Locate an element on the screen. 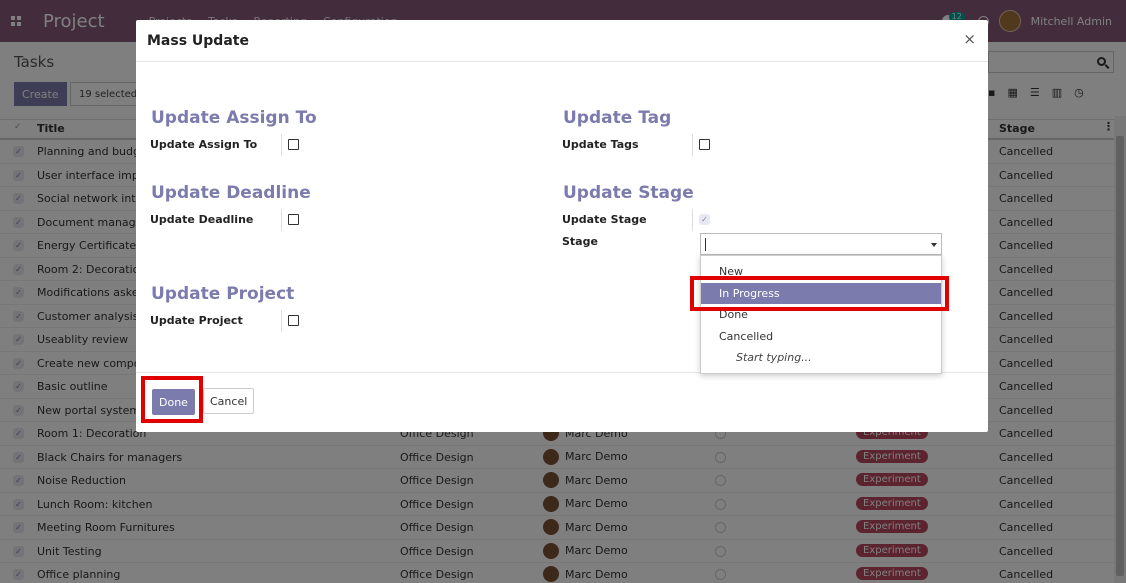 This screenshot has width=1126, height=583. highlight-done-button is located at coordinates (172, 399).